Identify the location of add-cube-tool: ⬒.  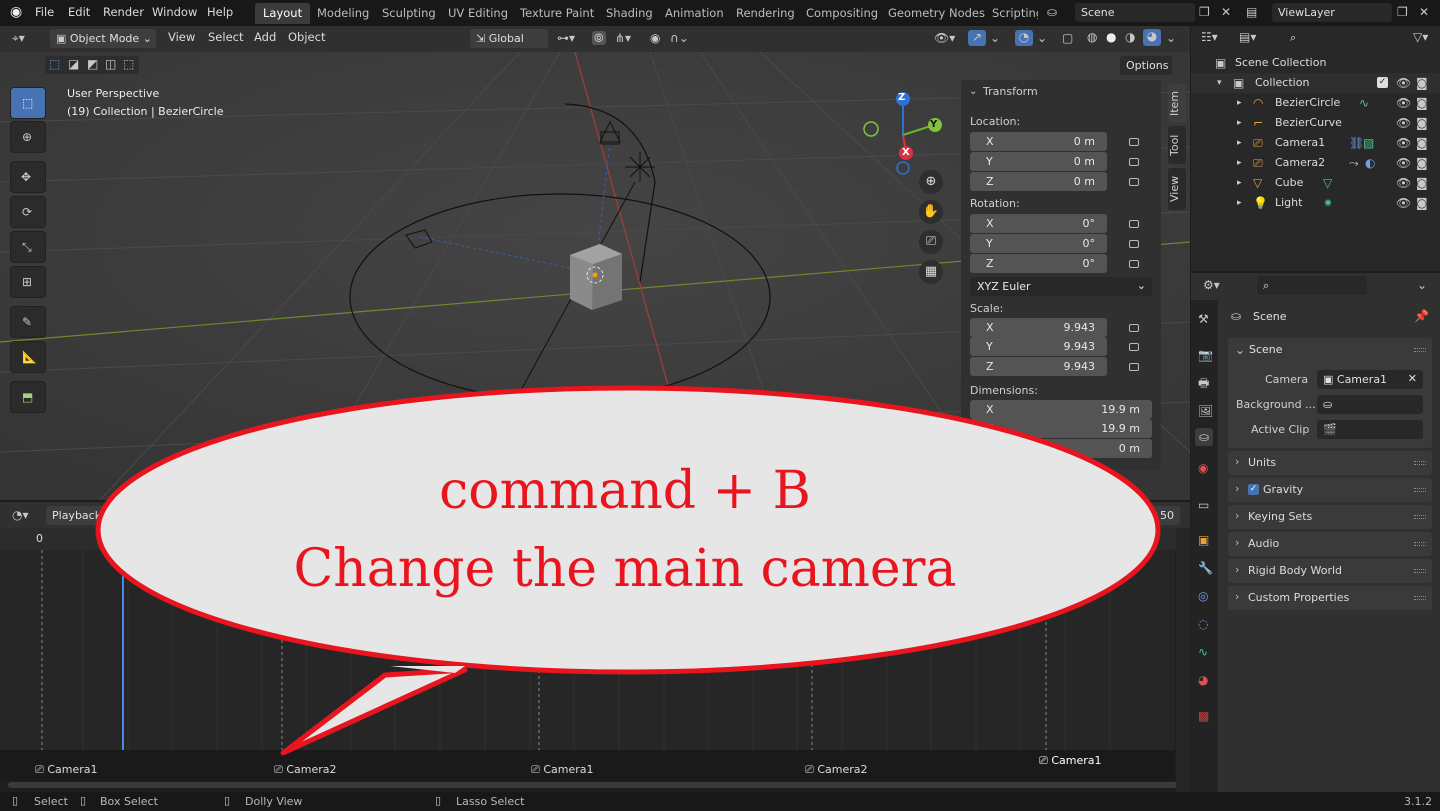
(28, 397).